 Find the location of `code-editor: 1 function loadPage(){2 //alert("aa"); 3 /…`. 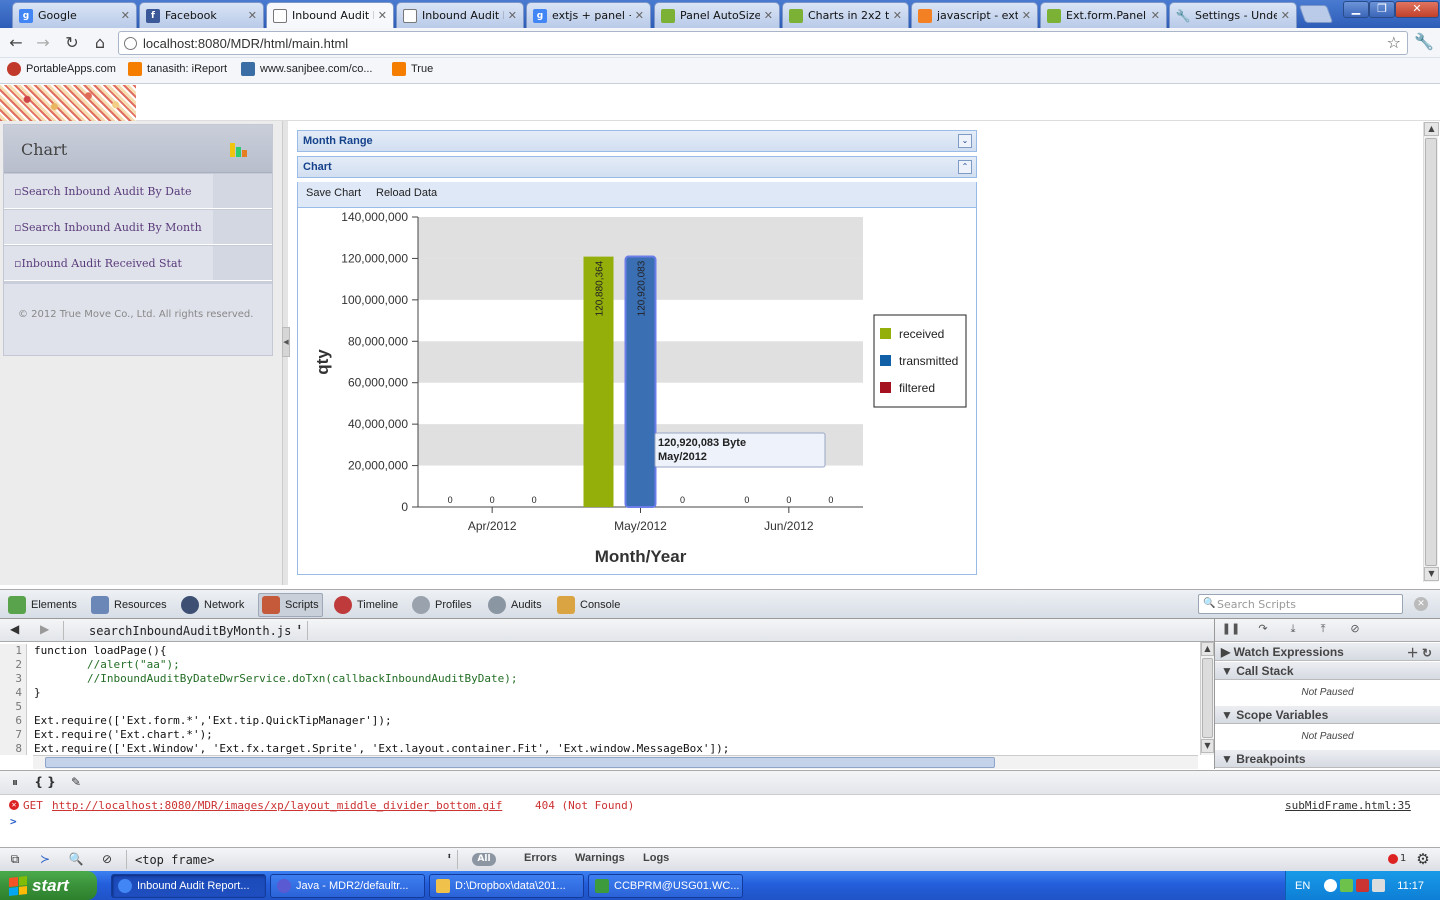

code-editor: 1 function loadPage(){2 //alert("aa"); 3 /… is located at coordinates (600, 698).